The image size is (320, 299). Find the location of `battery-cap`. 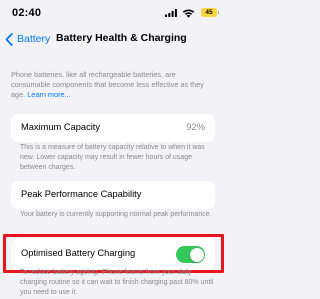

battery-cap is located at coordinates (218, 12).